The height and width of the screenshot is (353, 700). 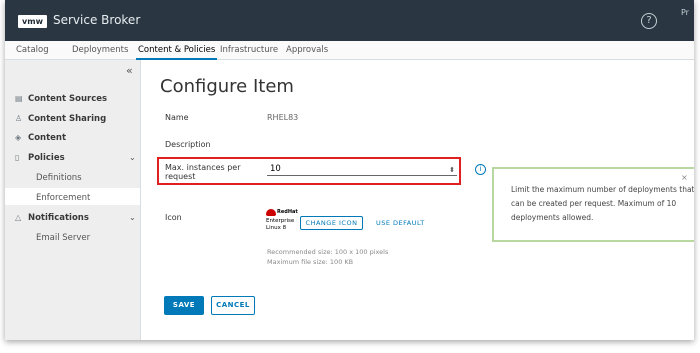 What do you see at coordinates (100, 50) in the screenshot?
I see `tab-deployments: Deployments` at bounding box center [100, 50].